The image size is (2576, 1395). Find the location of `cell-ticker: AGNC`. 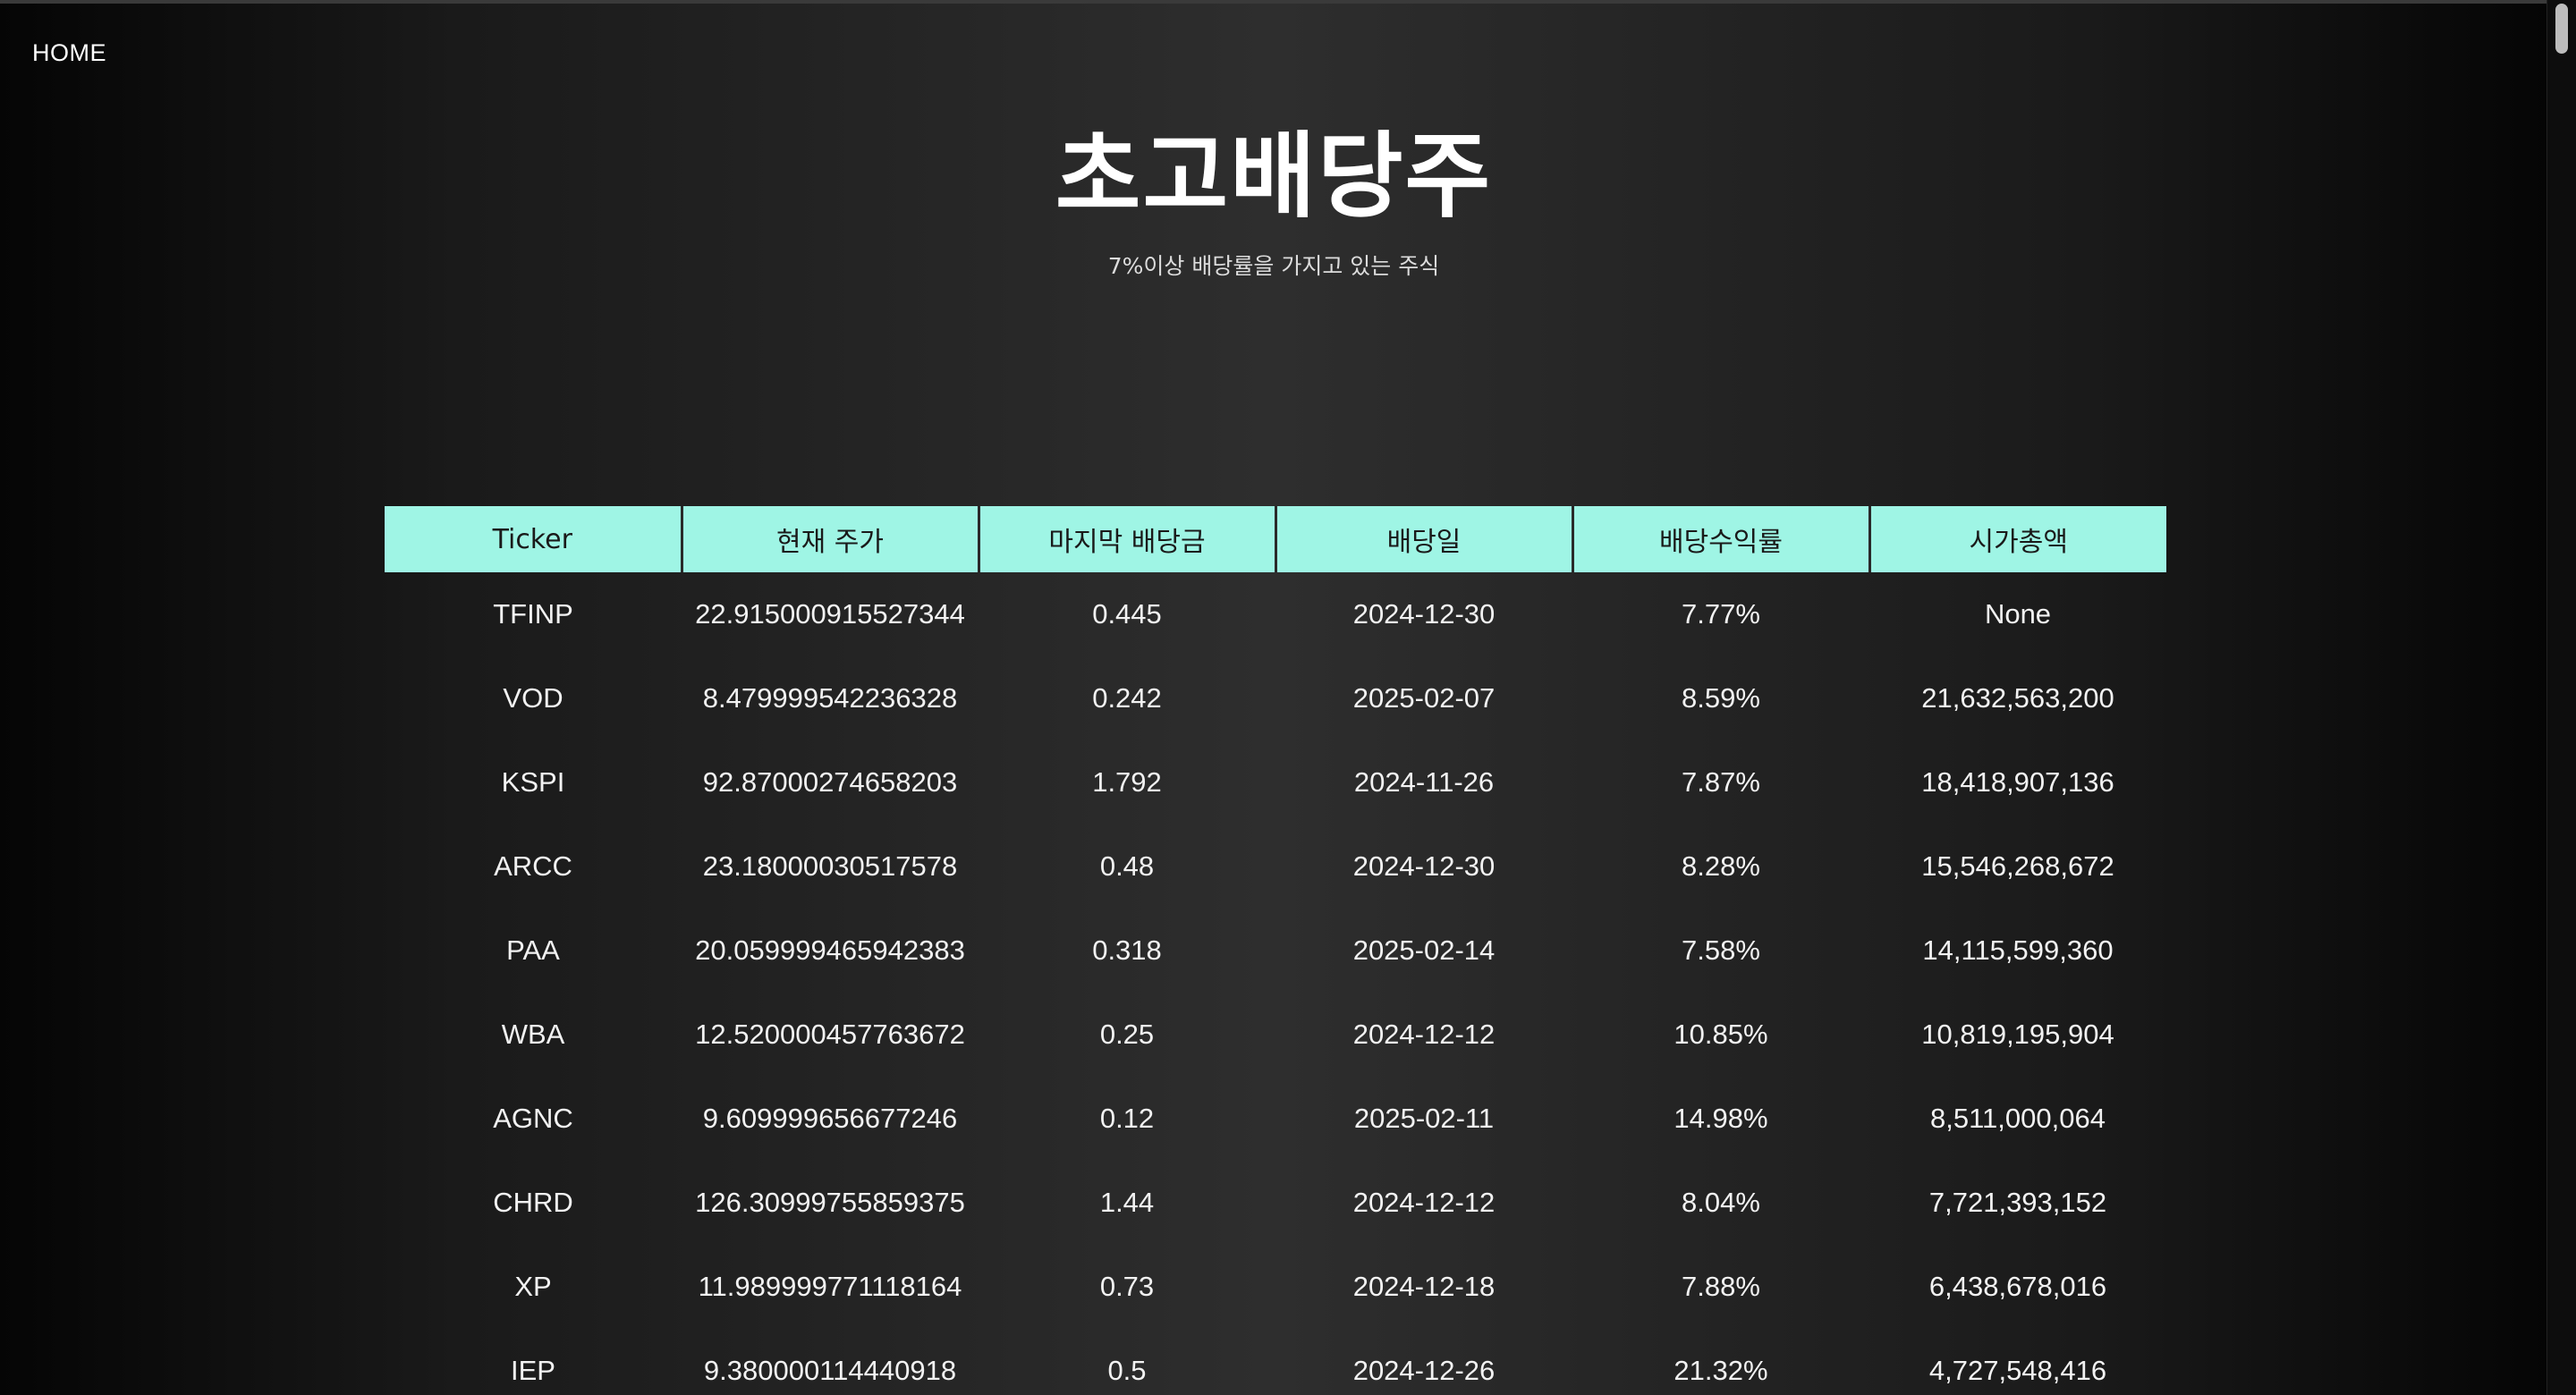

cell-ticker: AGNC is located at coordinates (533, 1118).